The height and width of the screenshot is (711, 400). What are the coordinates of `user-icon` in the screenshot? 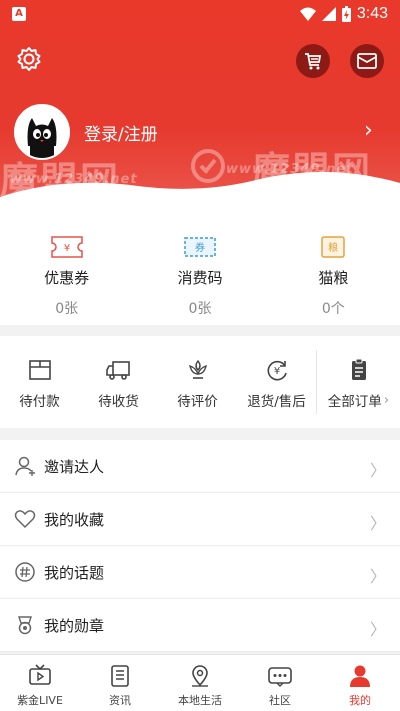 It's located at (25, 466).